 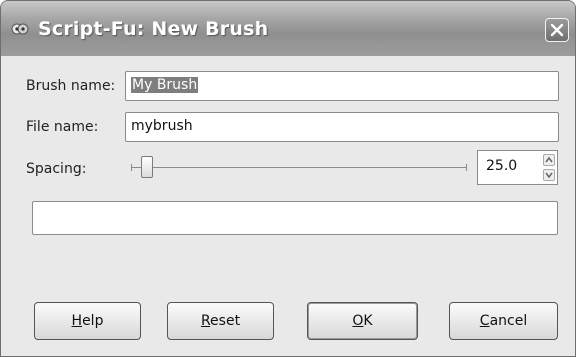 What do you see at coordinates (77, 321) in the screenshot?
I see `help-mnemonic: H` at bounding box center [77, 321].